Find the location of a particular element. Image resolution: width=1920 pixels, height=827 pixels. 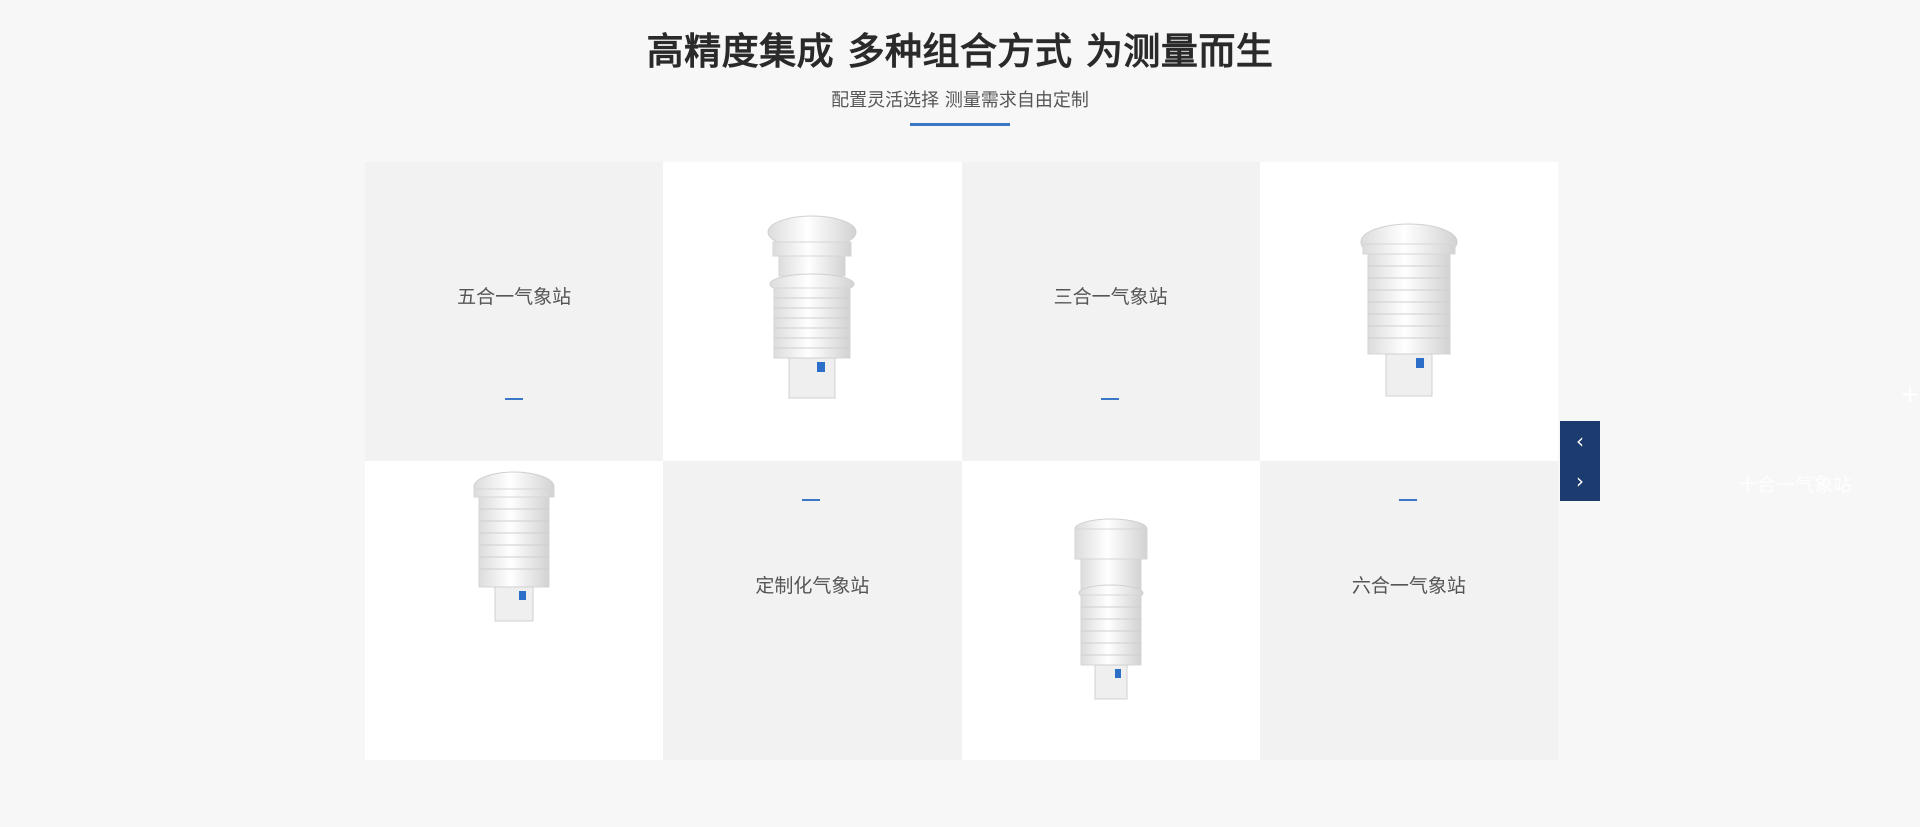

product-card-six-in-one: 六合一气象站 is located at coordinates (1408, 610).